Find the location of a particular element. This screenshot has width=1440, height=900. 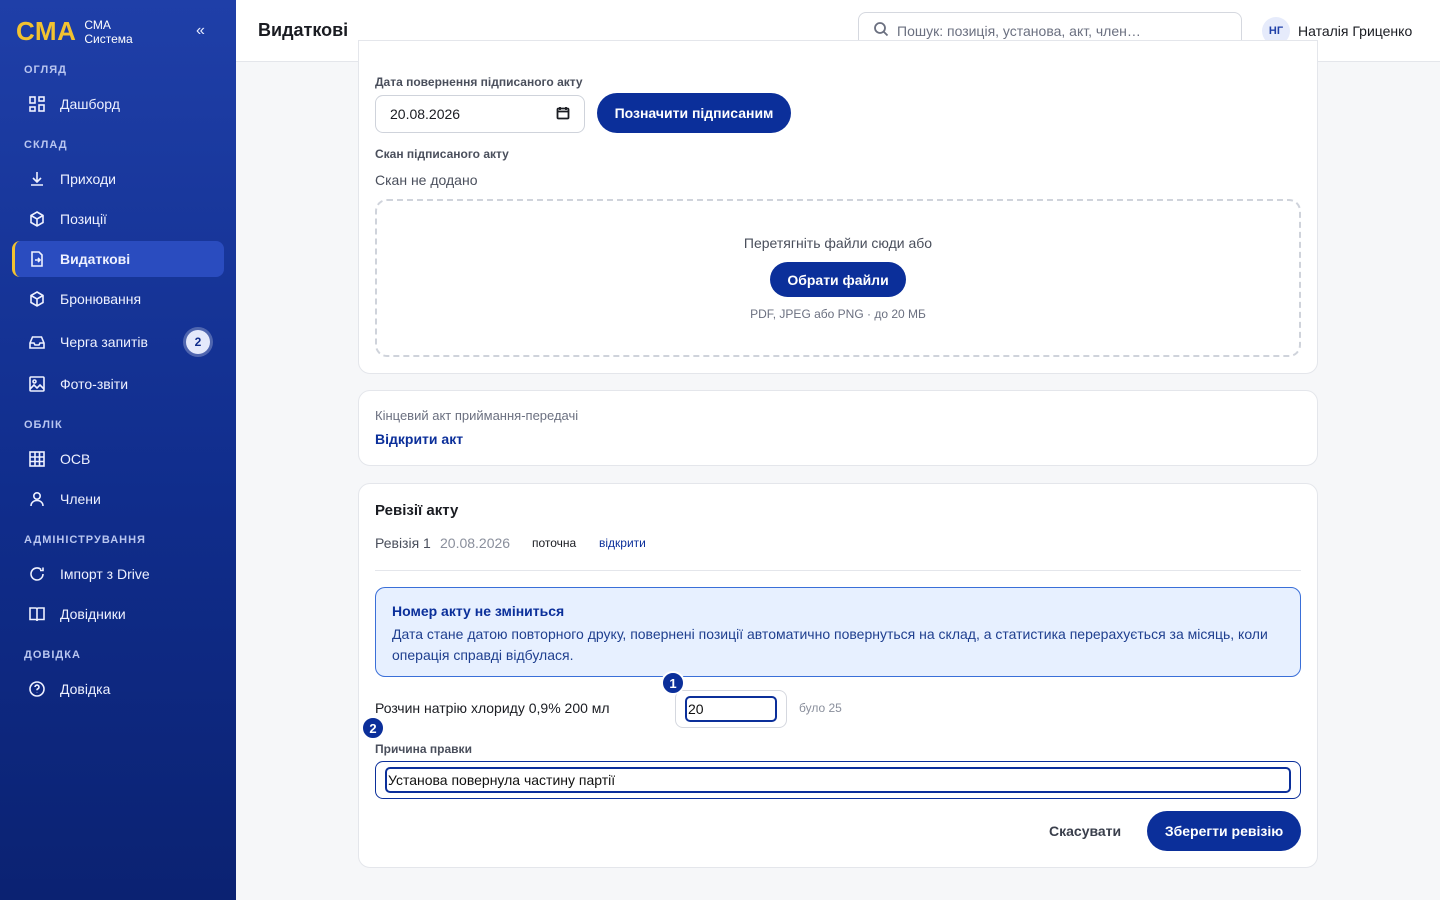

choose-files-button: Обрати файли is located at coordinates (838, 279).